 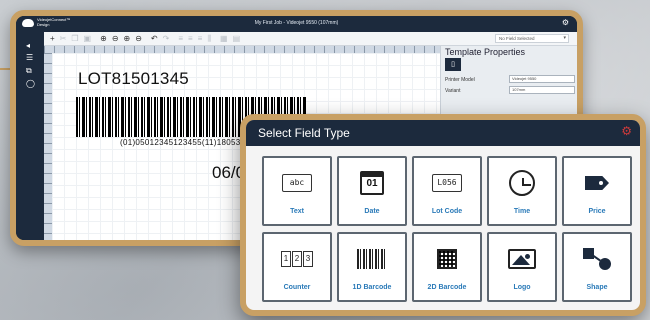 I want to click on tile-text: abc Text, so click(x=297, y=191).